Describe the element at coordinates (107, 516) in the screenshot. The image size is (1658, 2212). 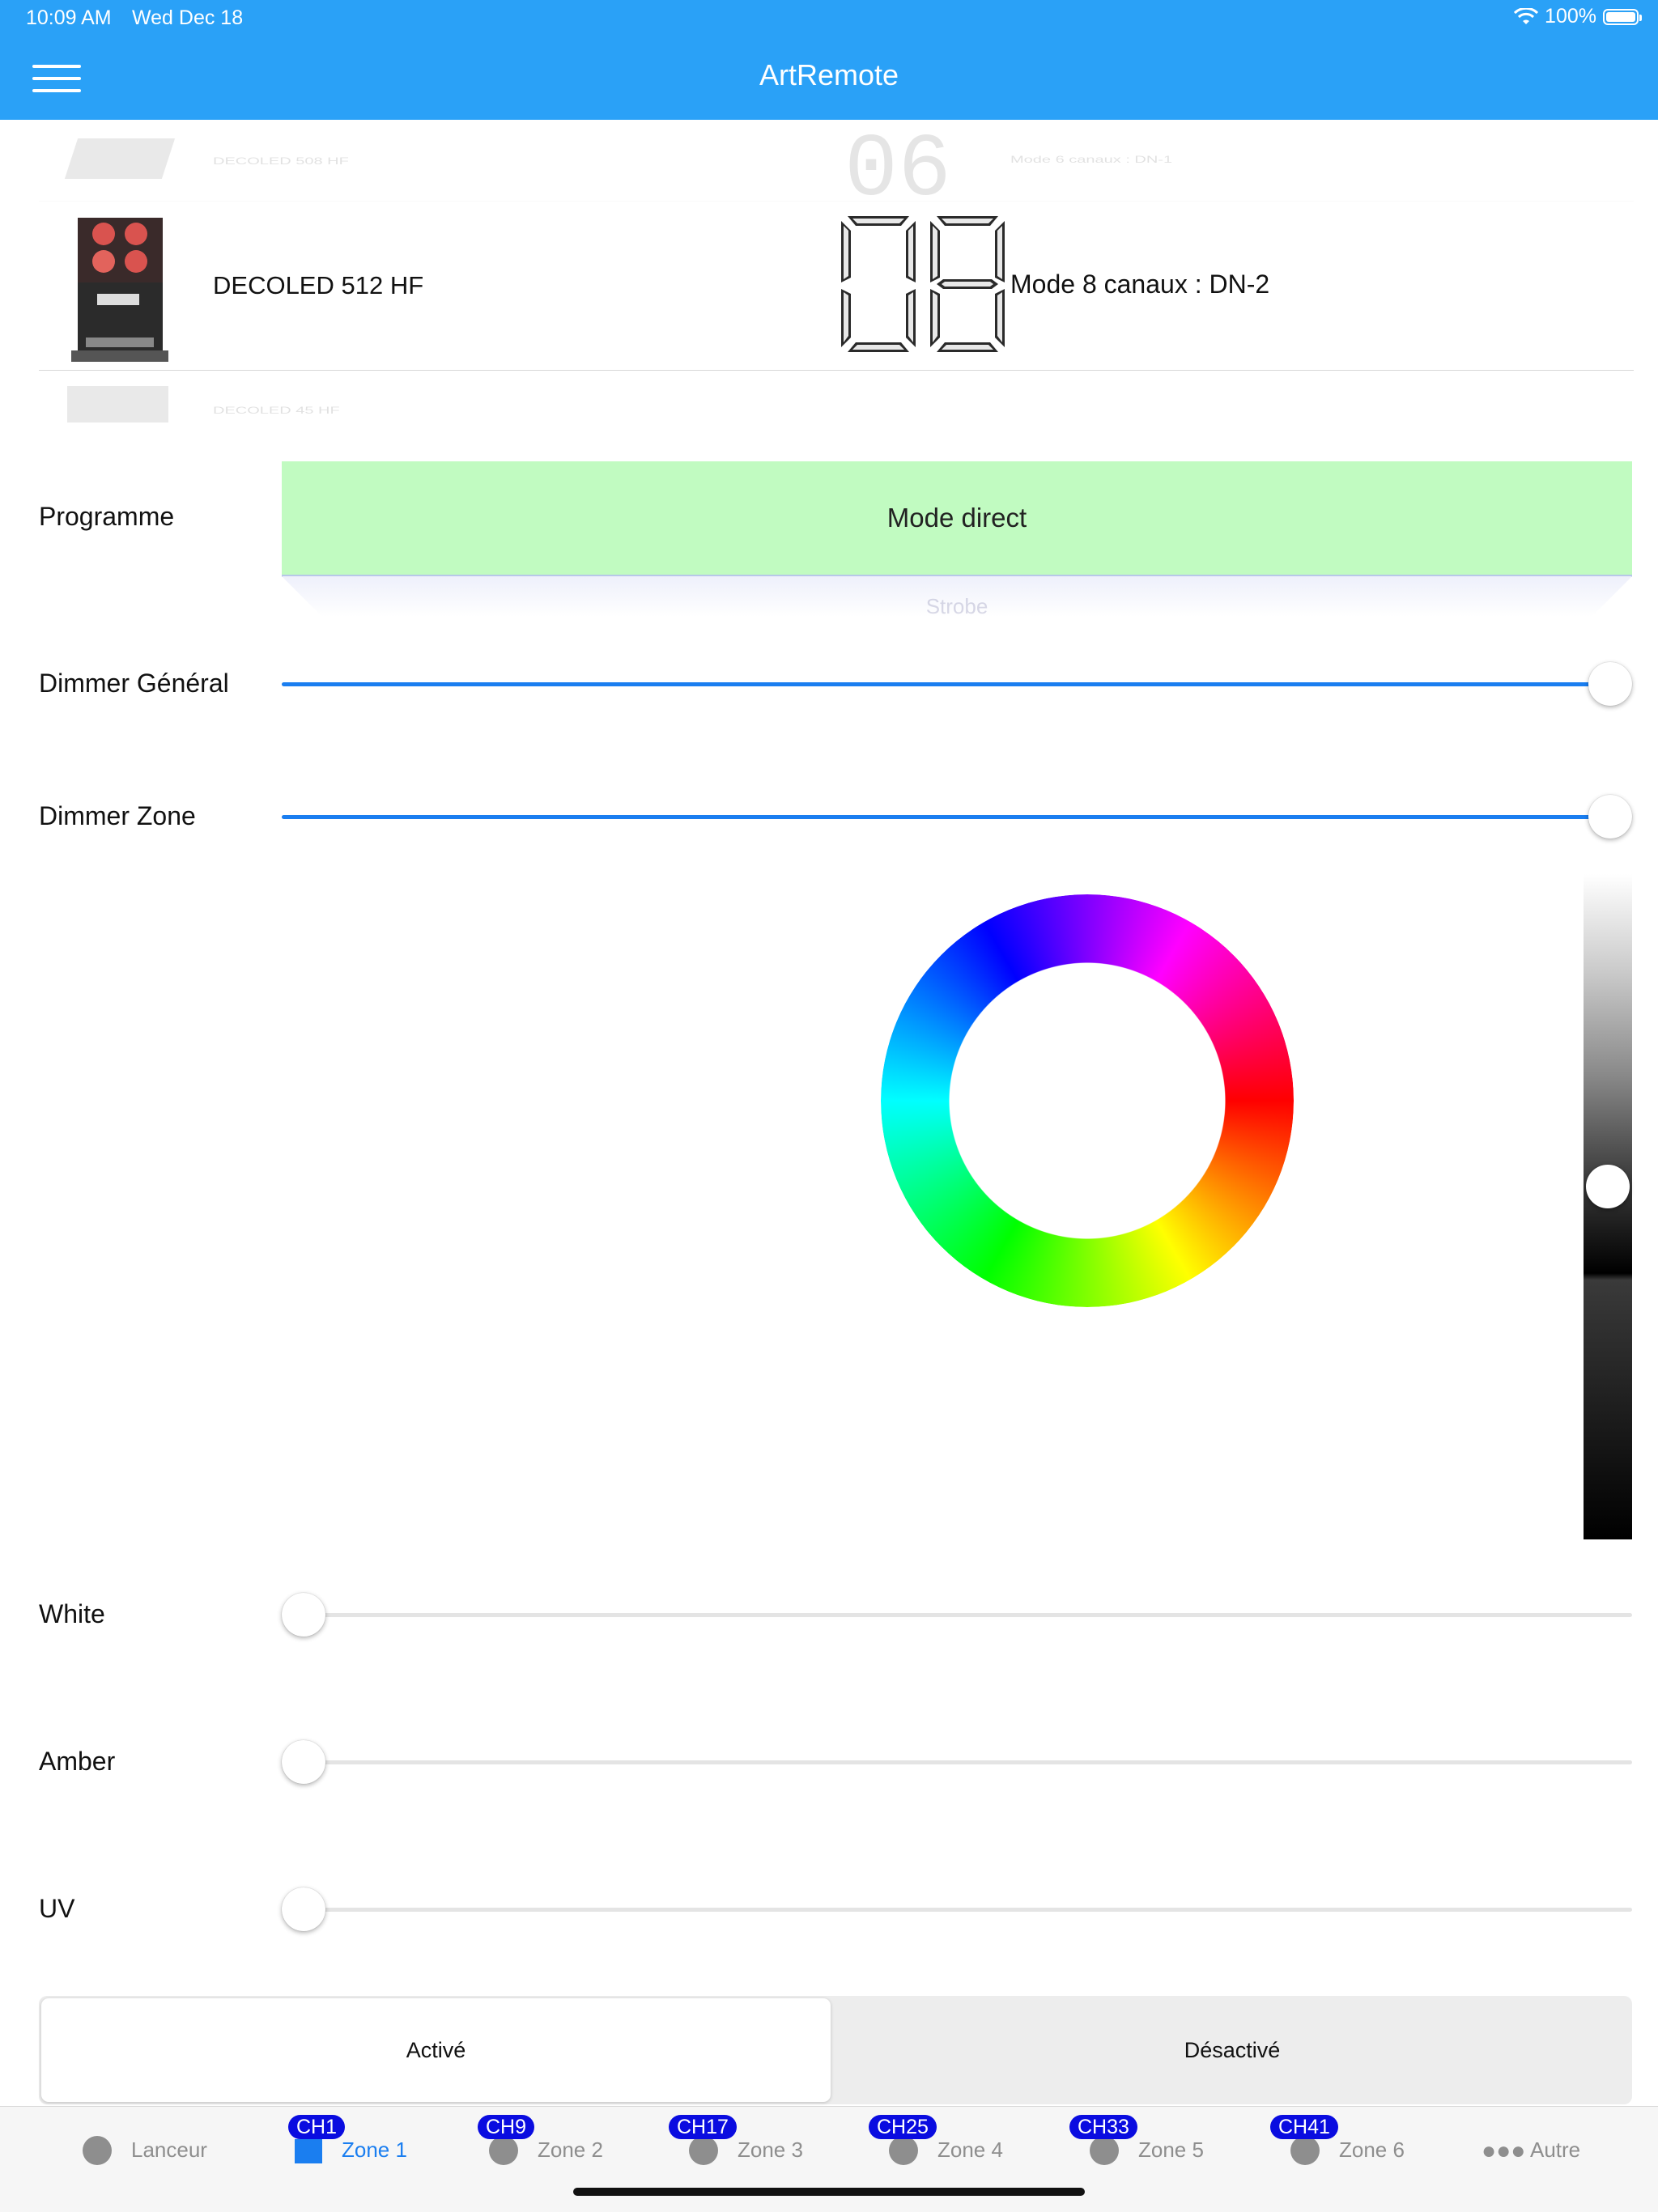
I see `programme-label: Programme` at that location.